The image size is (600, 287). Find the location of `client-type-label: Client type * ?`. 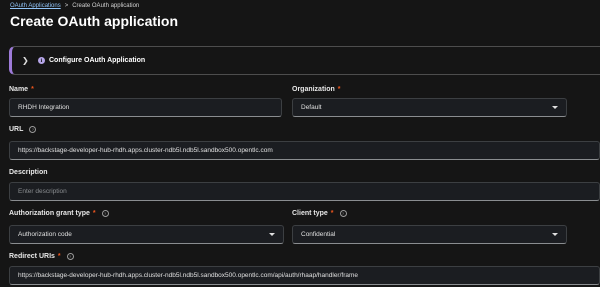

client-type-label: Client type * ? is located at coordinates (319, 213).